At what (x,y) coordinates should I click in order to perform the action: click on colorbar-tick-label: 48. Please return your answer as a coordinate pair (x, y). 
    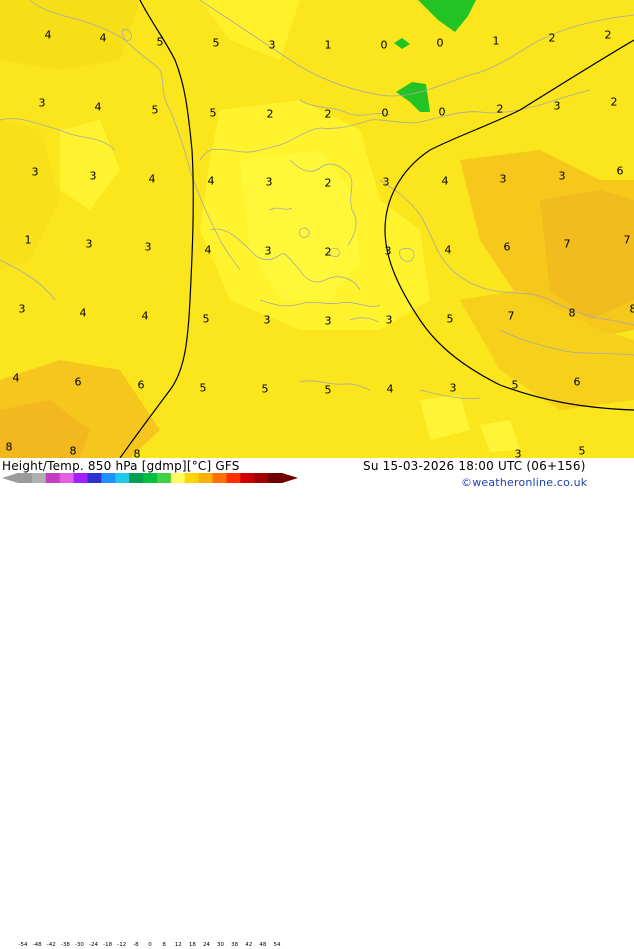
    Looking at the image, I should click on (262, 946).